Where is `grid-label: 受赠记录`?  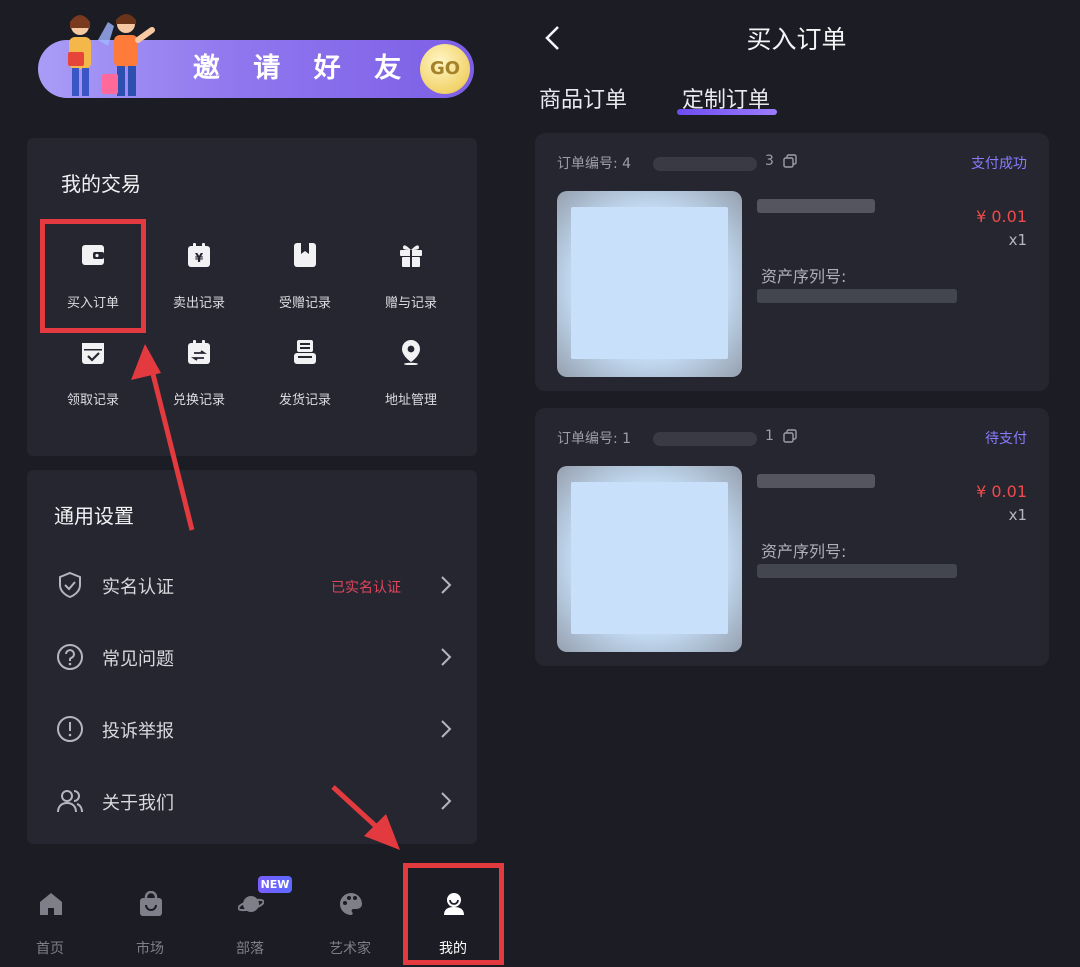
grid-label: 受赠记录 is located at coordinates (304, 303).